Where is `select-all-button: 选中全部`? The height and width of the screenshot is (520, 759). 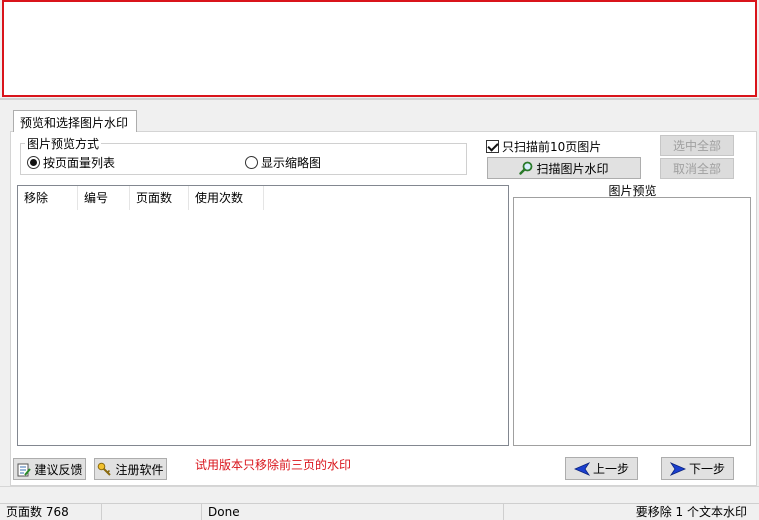
select-all-button: 选中全部 is located at coordinates (697, 145).